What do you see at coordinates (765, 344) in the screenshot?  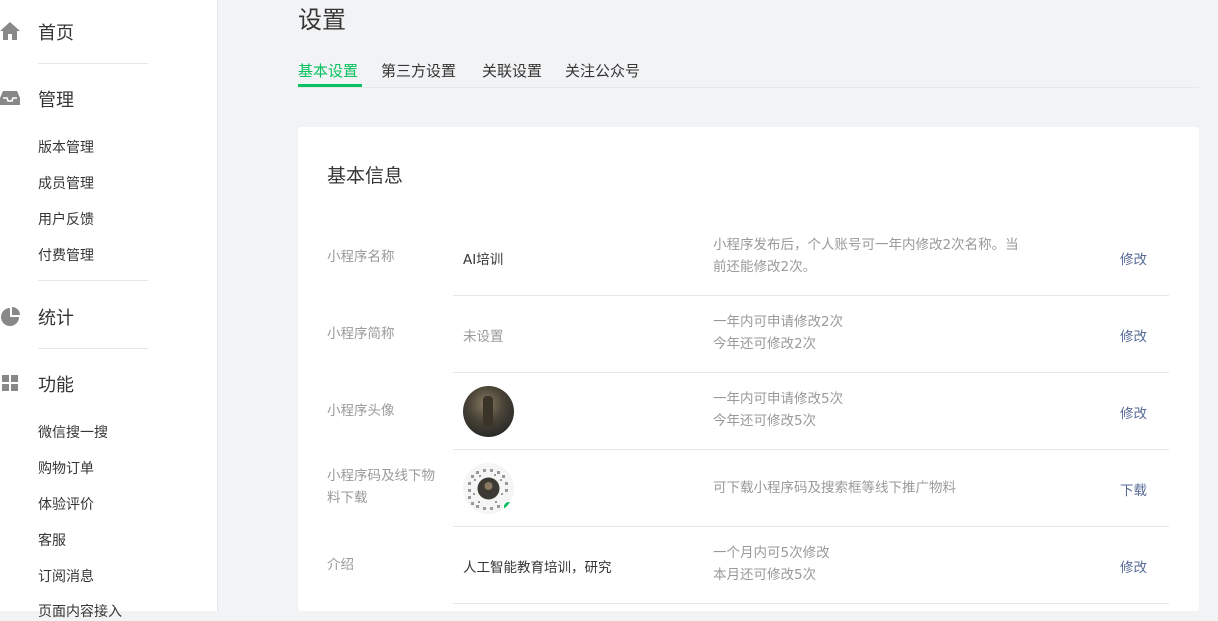 I see `tip-line: 今年还可修改2次` at bounding box center [765, 344].